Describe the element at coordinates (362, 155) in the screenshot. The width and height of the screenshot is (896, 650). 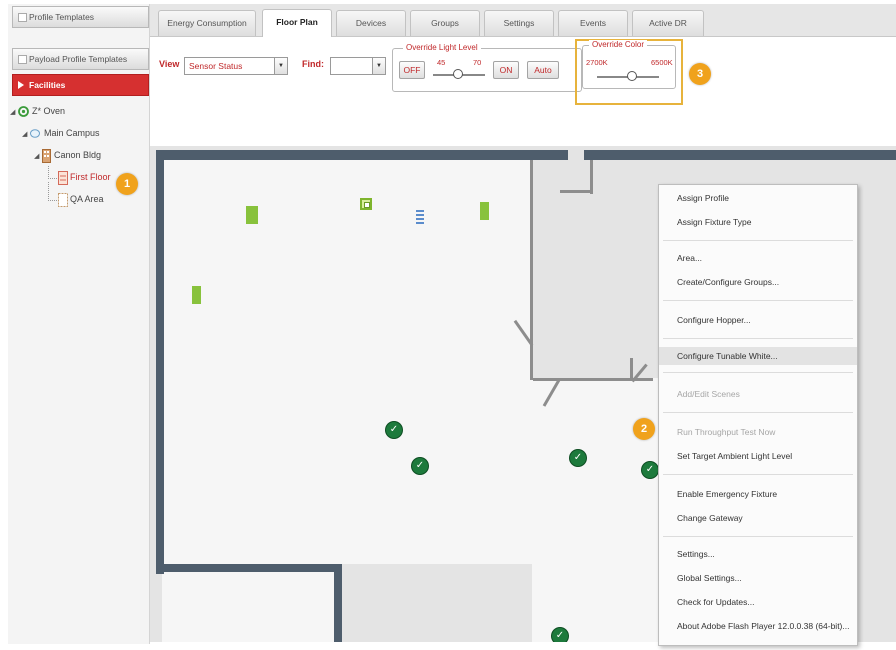
I see `outer-wall-top` at that location.